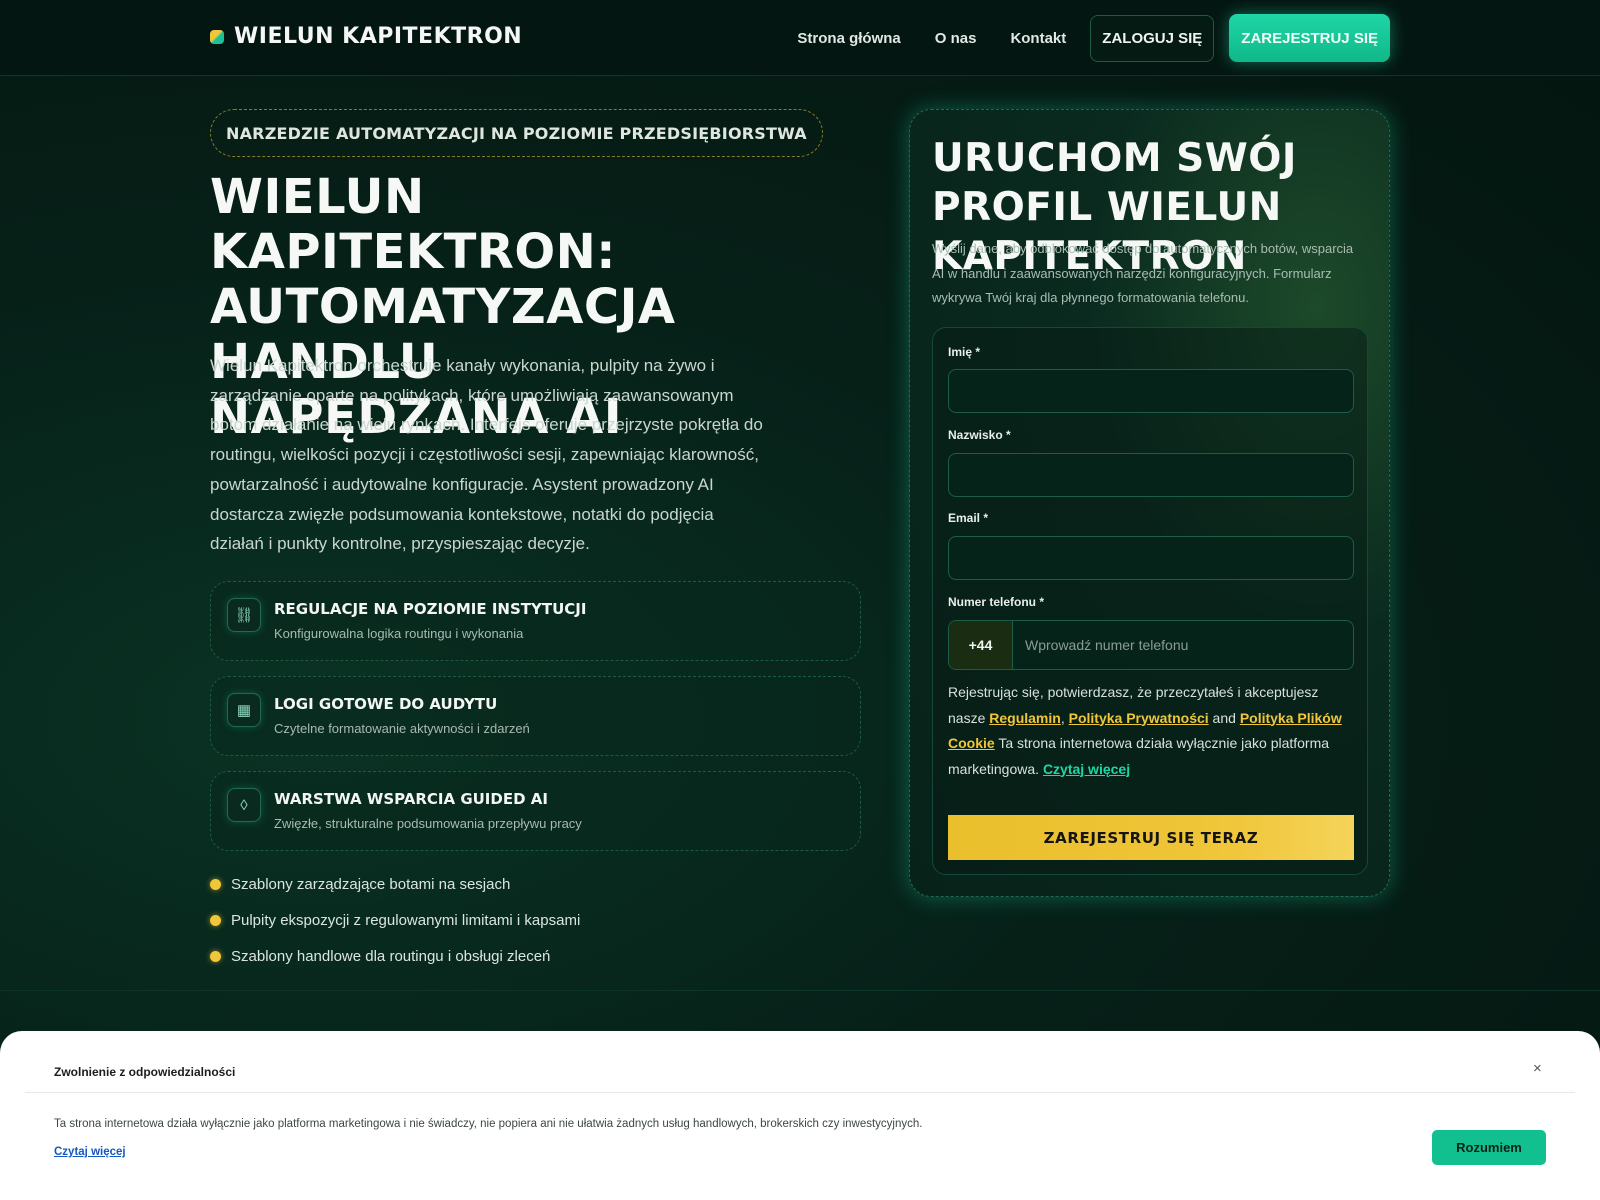 This screenshot has height=1200, width=1600. I want to click on section-divider, so click(800, 990).